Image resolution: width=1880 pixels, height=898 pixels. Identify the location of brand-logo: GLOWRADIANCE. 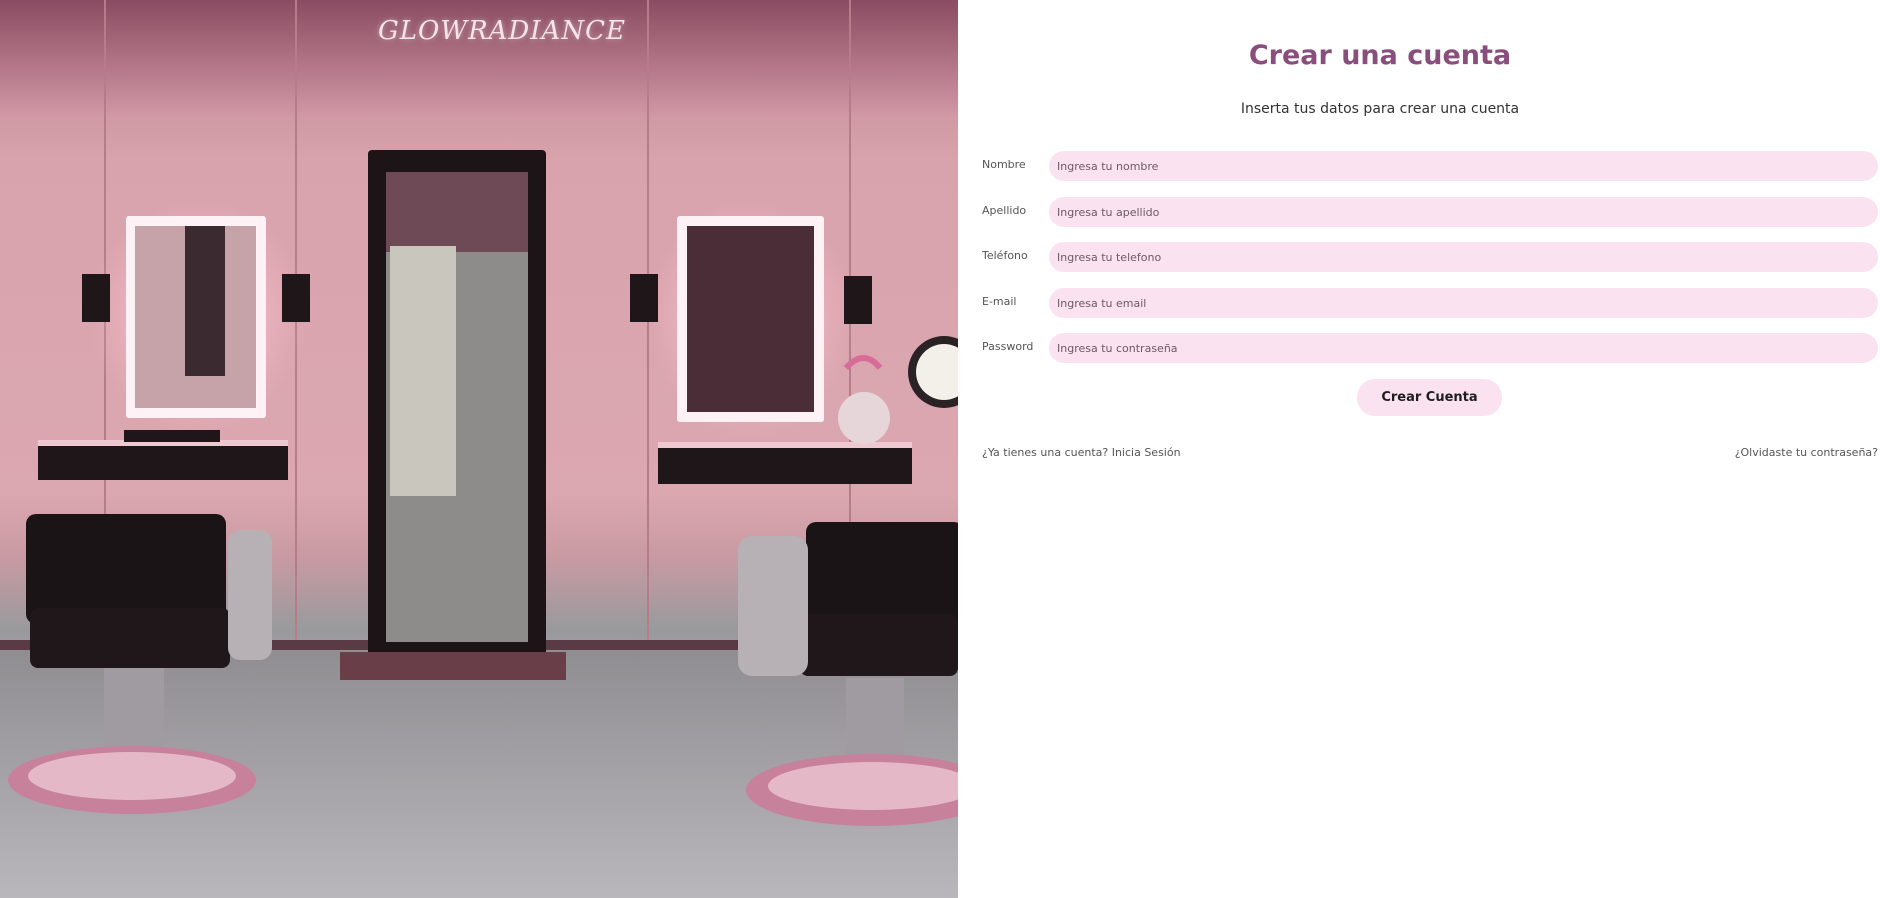
(502, 31).